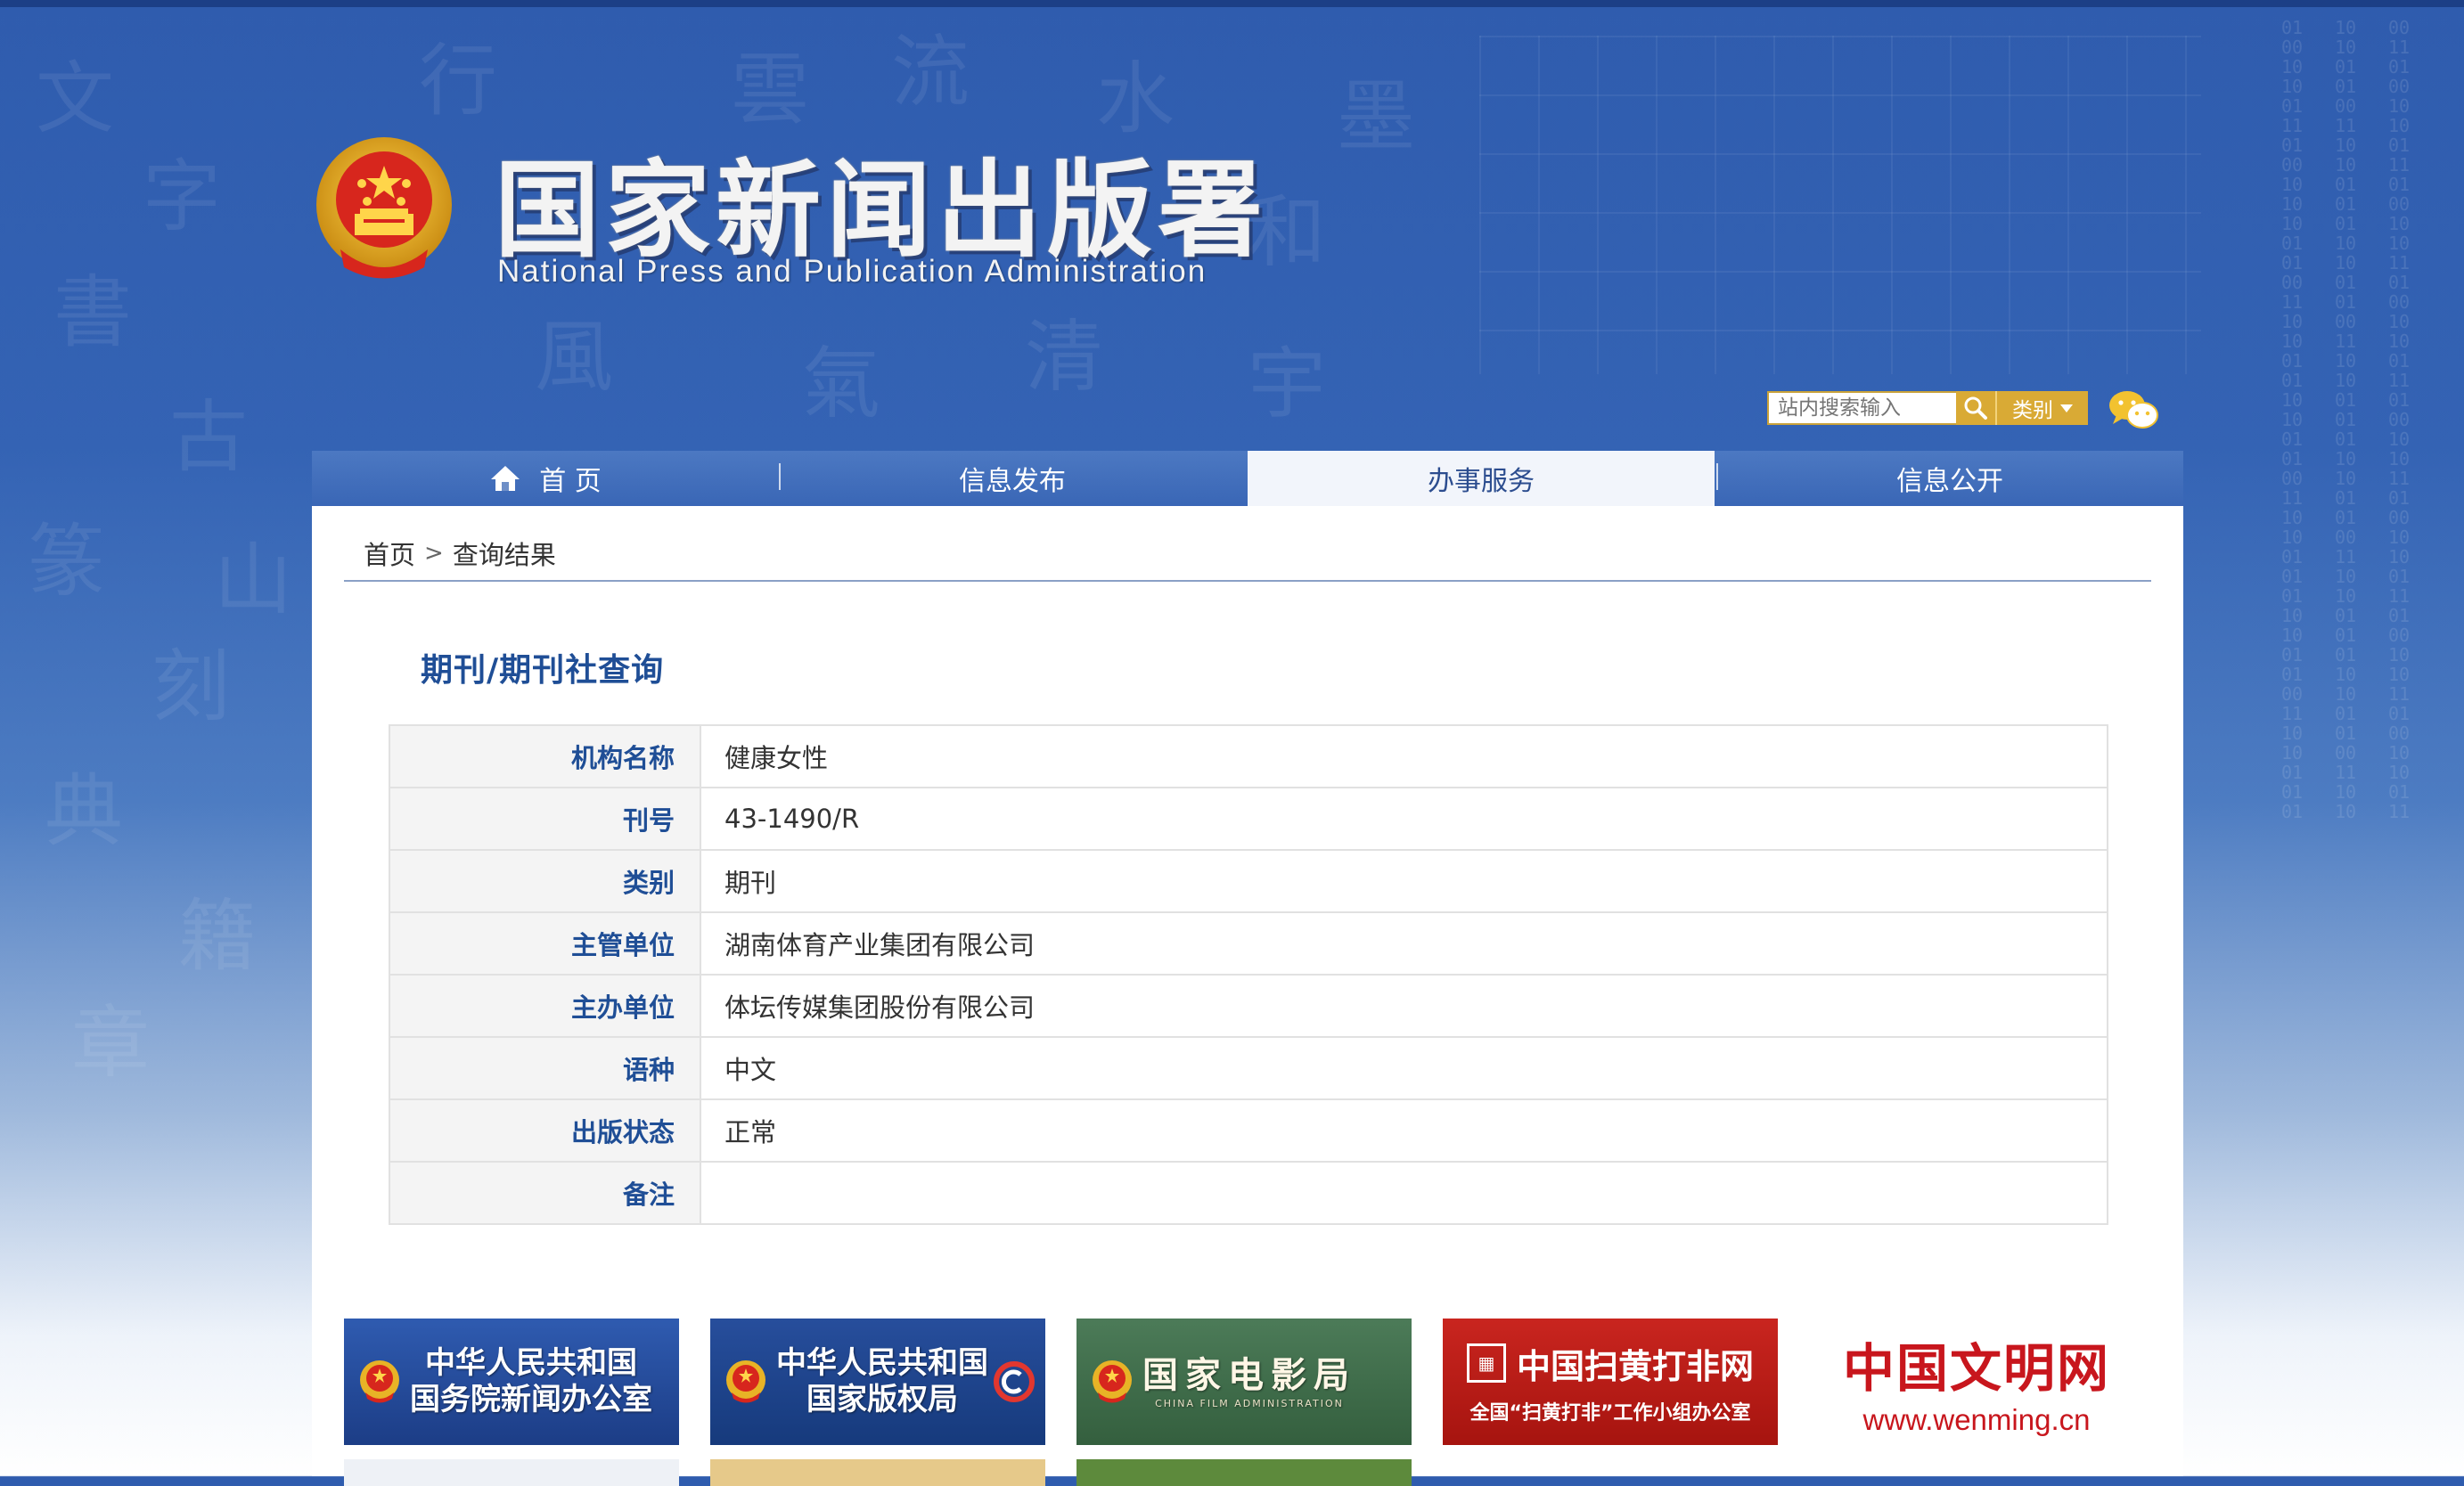  What do you see at coordinates (545, 756) in the screenshot?
I see `field-label: 机构名称` at bounding box center [545, 756].